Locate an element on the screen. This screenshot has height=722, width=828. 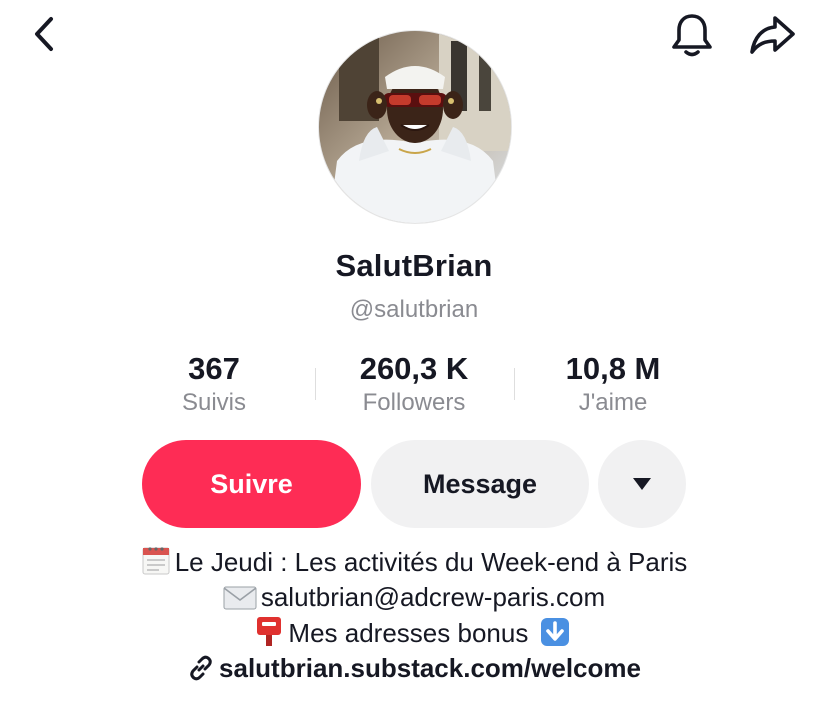
share-arrow-icon is located at coordinates (772, 35).